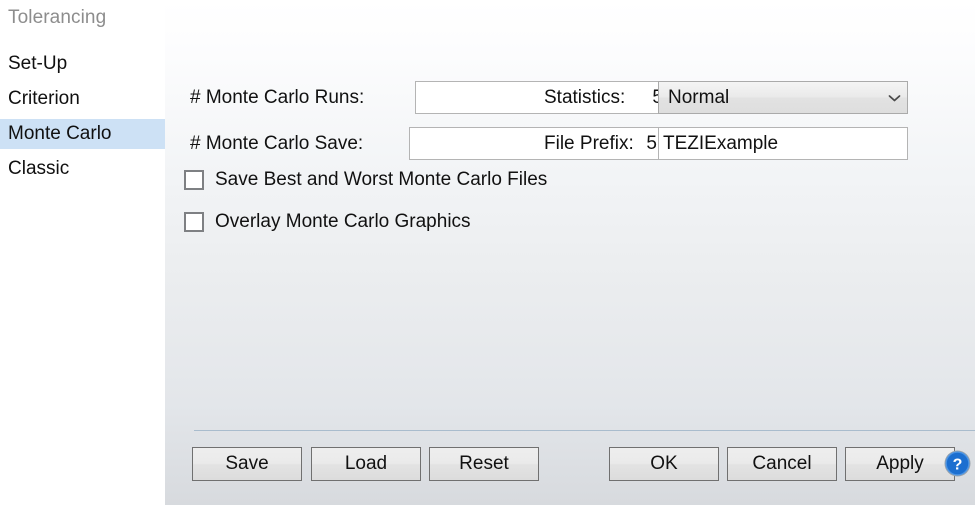  Describe the element at coordinates (589, 143) in the screenshot. I see `file-prefix-label: File Prefix:` at that location.